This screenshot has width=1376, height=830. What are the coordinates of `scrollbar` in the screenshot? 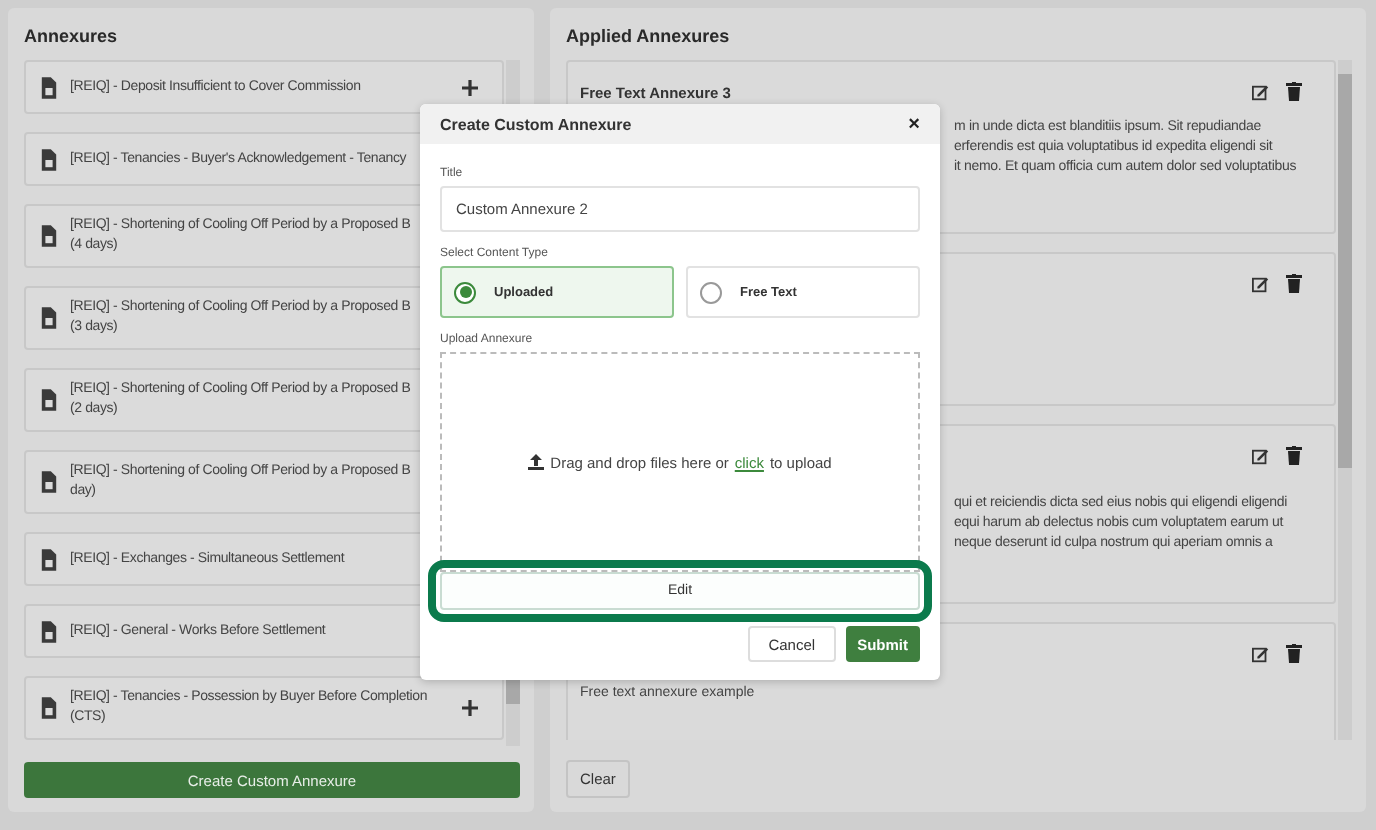 It's located at (1345, 400).